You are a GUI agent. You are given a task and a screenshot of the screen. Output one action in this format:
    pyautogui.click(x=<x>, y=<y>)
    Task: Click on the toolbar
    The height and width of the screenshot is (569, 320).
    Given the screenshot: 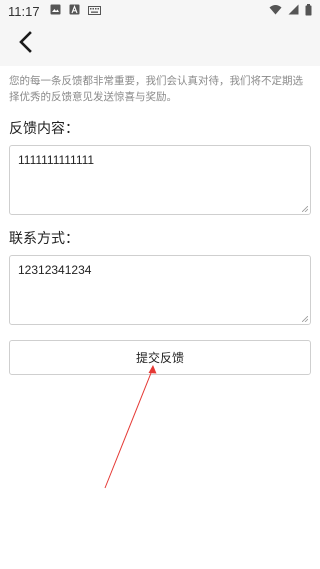 What is the action you would take?
    pyautogui.click(x=160, y=44)
    